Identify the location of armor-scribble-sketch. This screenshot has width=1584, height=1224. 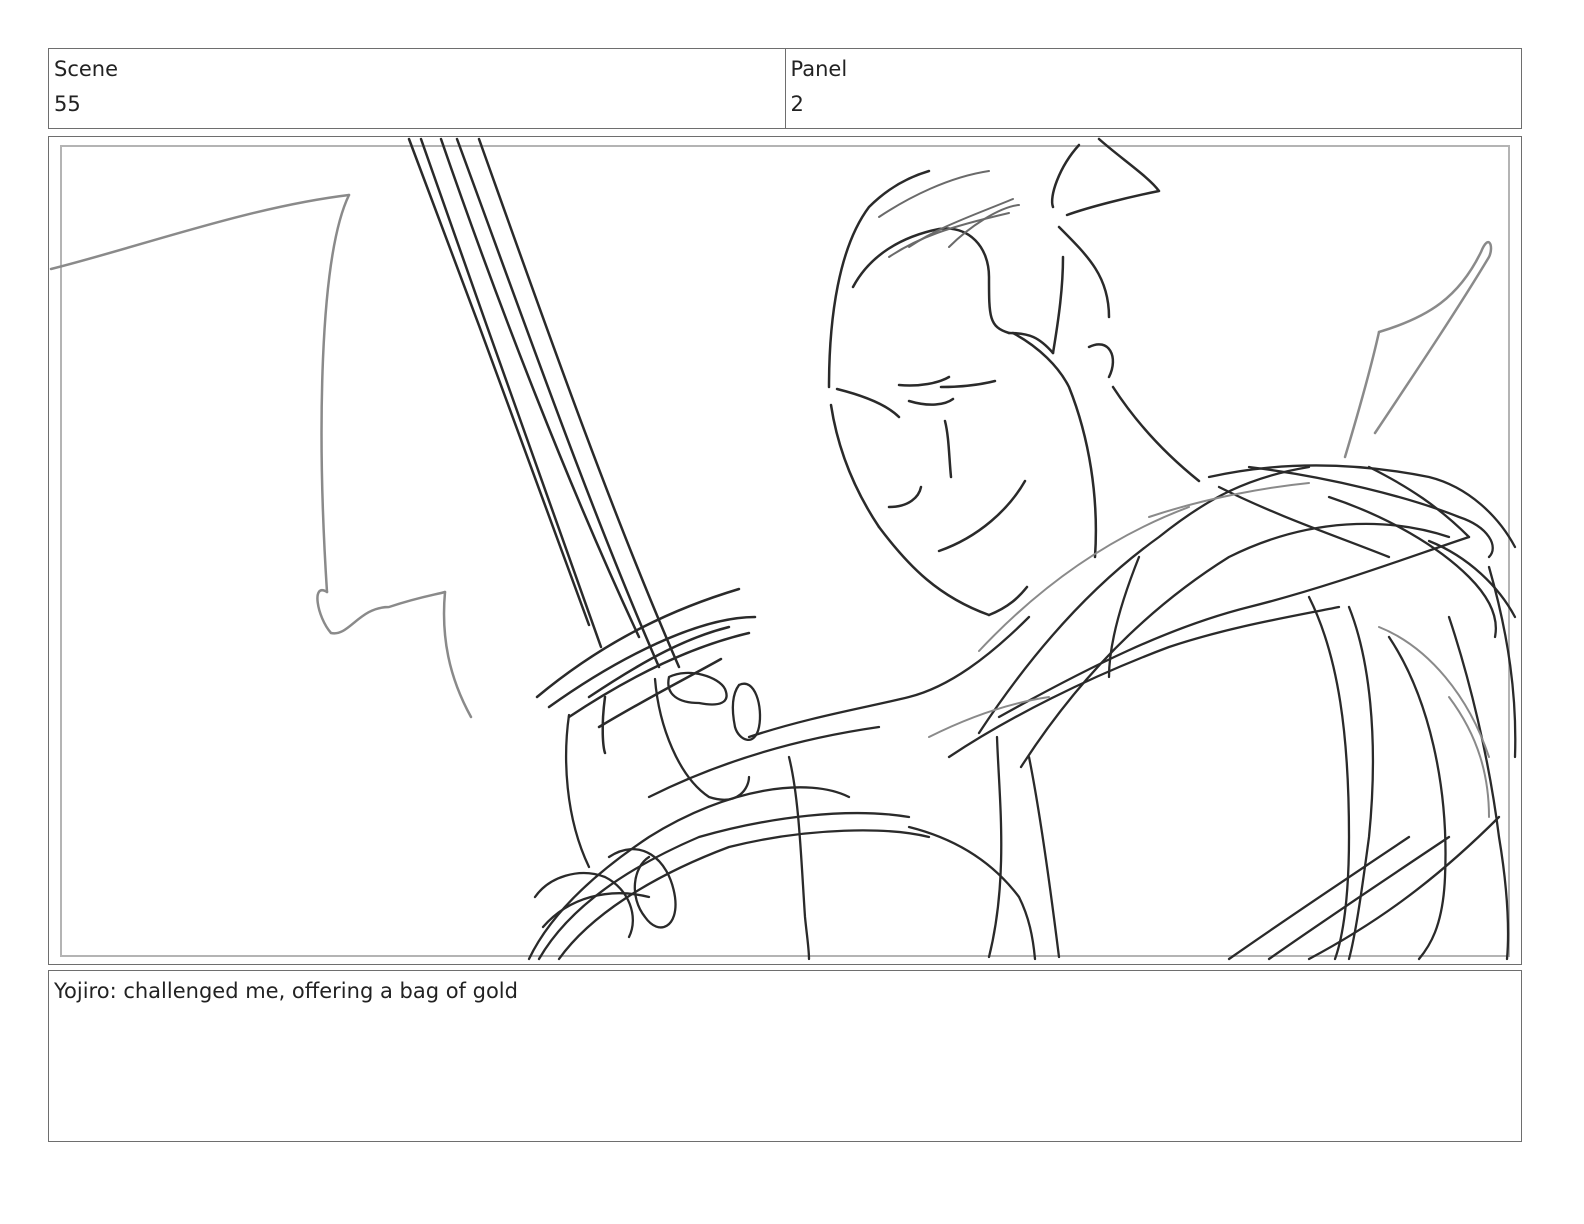
(1232, 712).